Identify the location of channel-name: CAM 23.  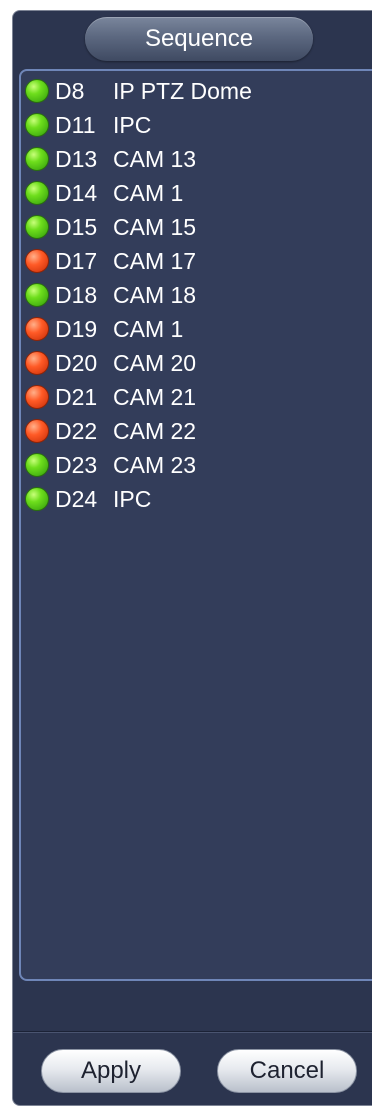
(155, 464).